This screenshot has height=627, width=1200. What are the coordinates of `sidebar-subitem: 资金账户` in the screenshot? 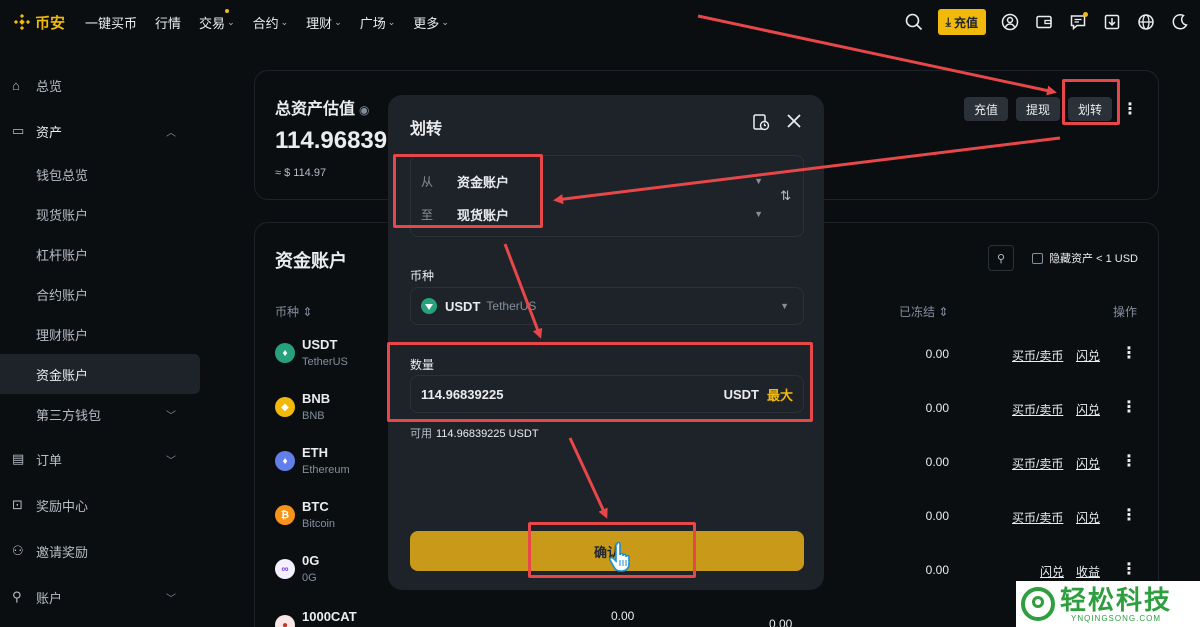 It's located at (100, 374).